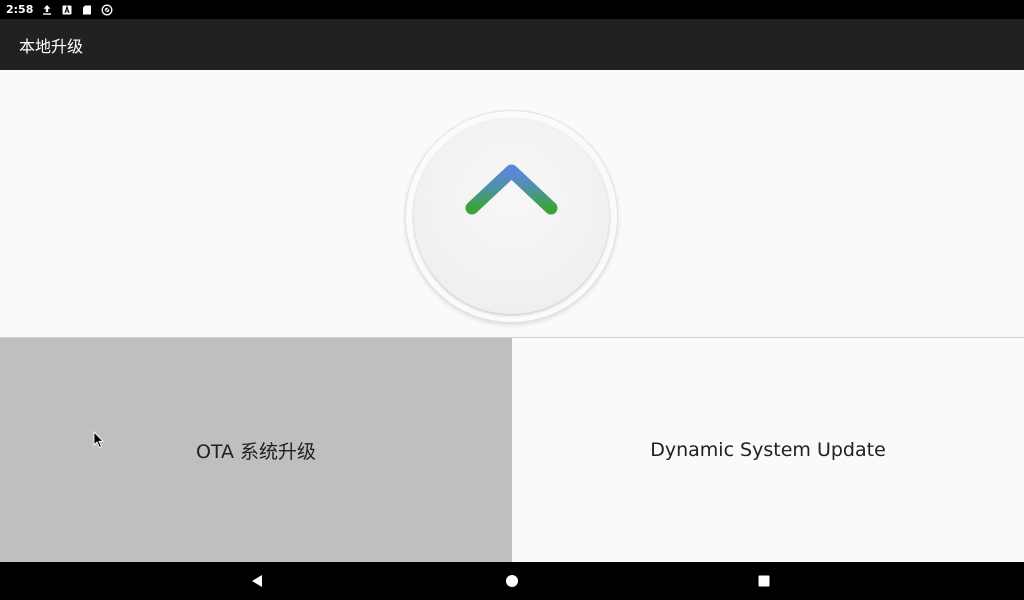  I want to click on arrow-up-icon, so click(511, 216).